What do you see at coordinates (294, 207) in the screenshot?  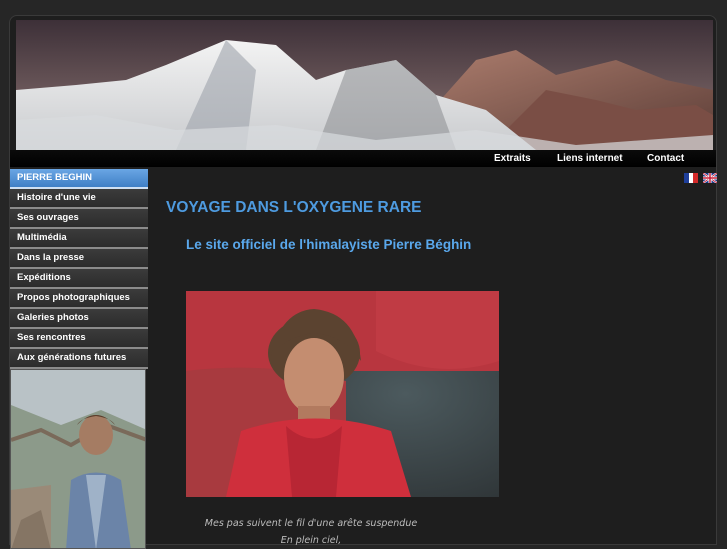 I see `page-title: VOYAGE DANS L'OXYGENE RARE` at bounding box center [294, 207].